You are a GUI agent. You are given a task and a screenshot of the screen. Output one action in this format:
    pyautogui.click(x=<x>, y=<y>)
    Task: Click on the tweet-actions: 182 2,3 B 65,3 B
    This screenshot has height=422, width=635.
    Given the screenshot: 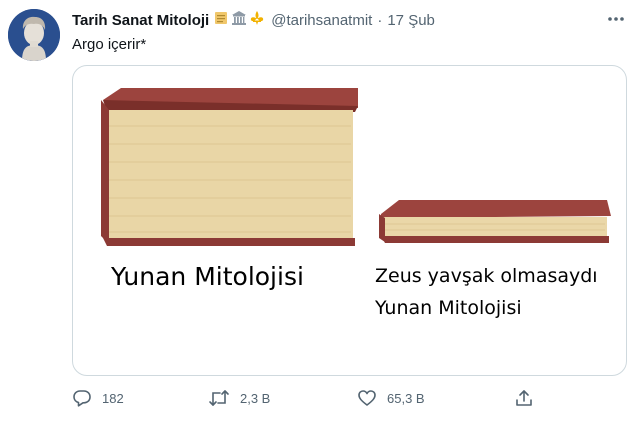 What is the action you would take?
    pyautogui.click(x=312, y=399)
    